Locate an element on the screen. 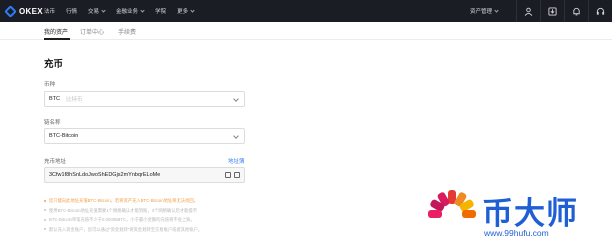  watermark: 币大师 www.99hufu.com is located at coordinates (514, 213).